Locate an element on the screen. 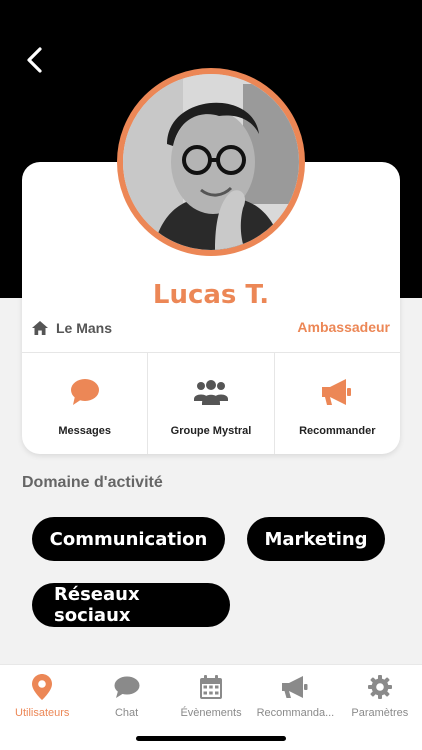 Image resolution: width=422 pixels, height=750 pixels. group-icon is located at coordinates (210, 392).